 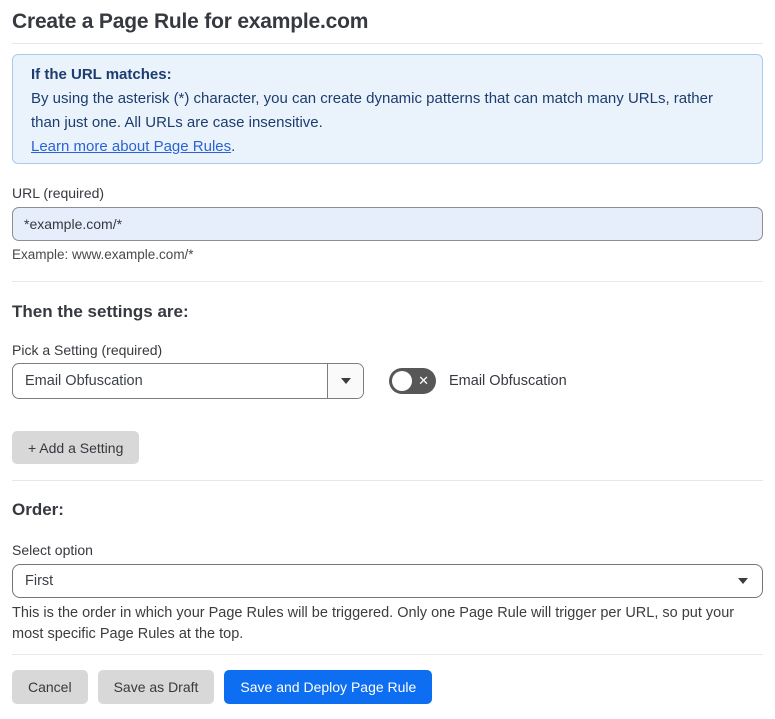 I want to click on page-title: Create a Page Rule for example.com, so click(x=190, y=21).